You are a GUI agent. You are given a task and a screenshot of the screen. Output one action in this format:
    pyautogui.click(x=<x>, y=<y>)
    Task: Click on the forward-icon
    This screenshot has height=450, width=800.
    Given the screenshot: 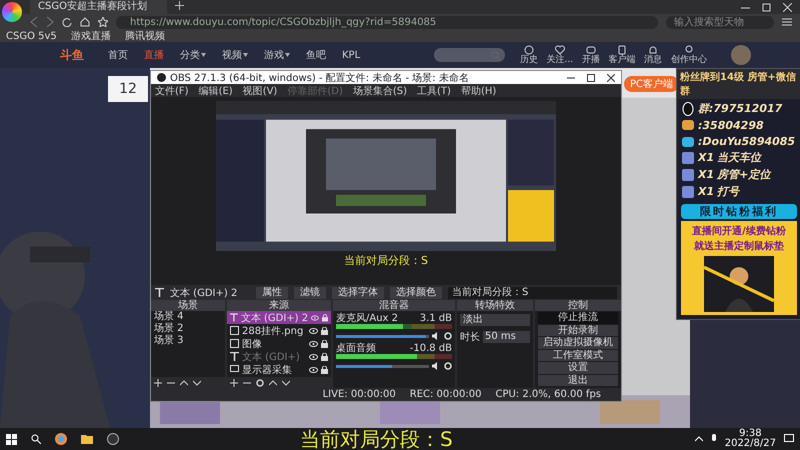 What is the action you would take?
    pyautogui.click(x=50, y=22)
    